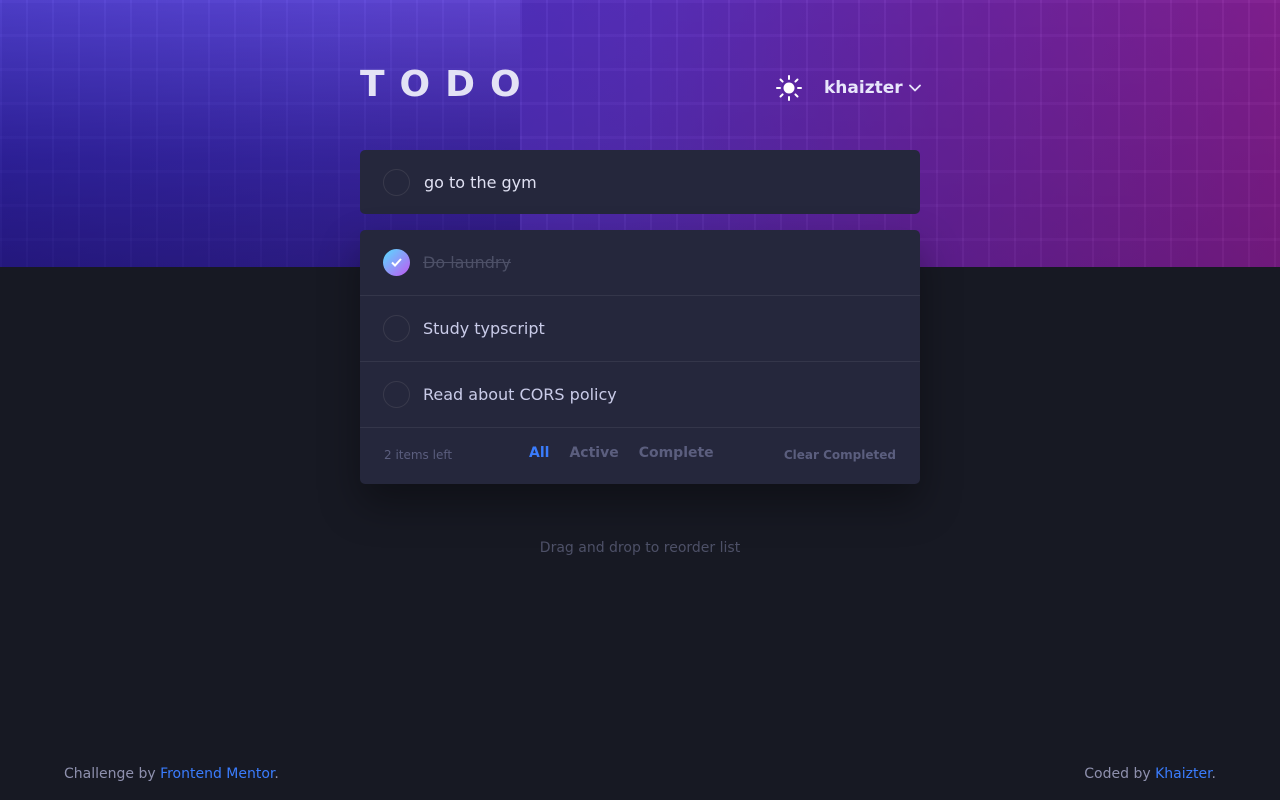 This screenshot has width=1280, height=800. I want to click on sun-icon, so click(789, 88).